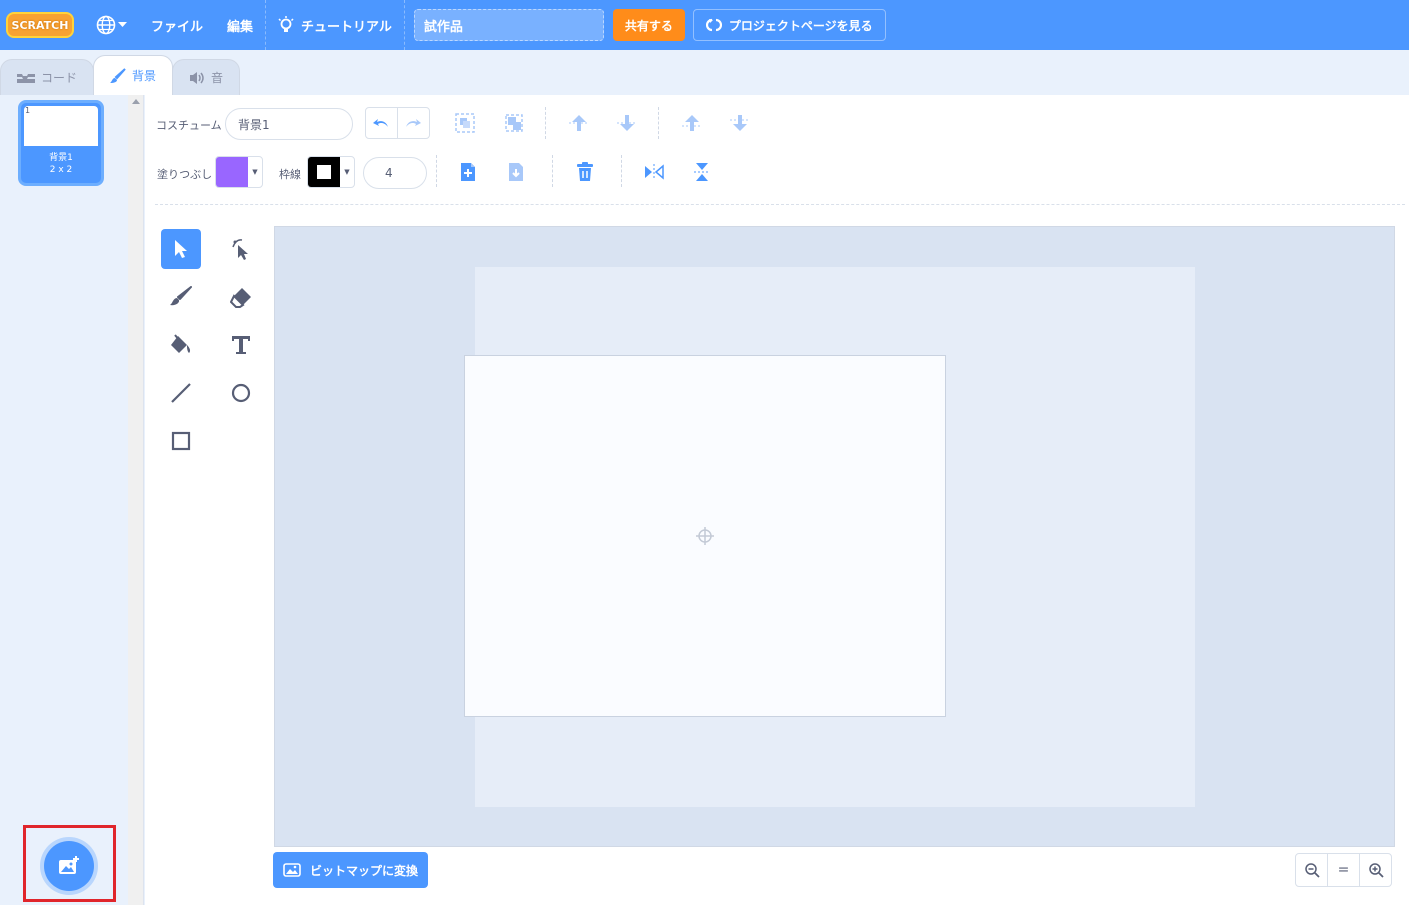  Describe the element at coordinates (59, 78) in the screenshot. I see `tab-code-label: コード` at that location.